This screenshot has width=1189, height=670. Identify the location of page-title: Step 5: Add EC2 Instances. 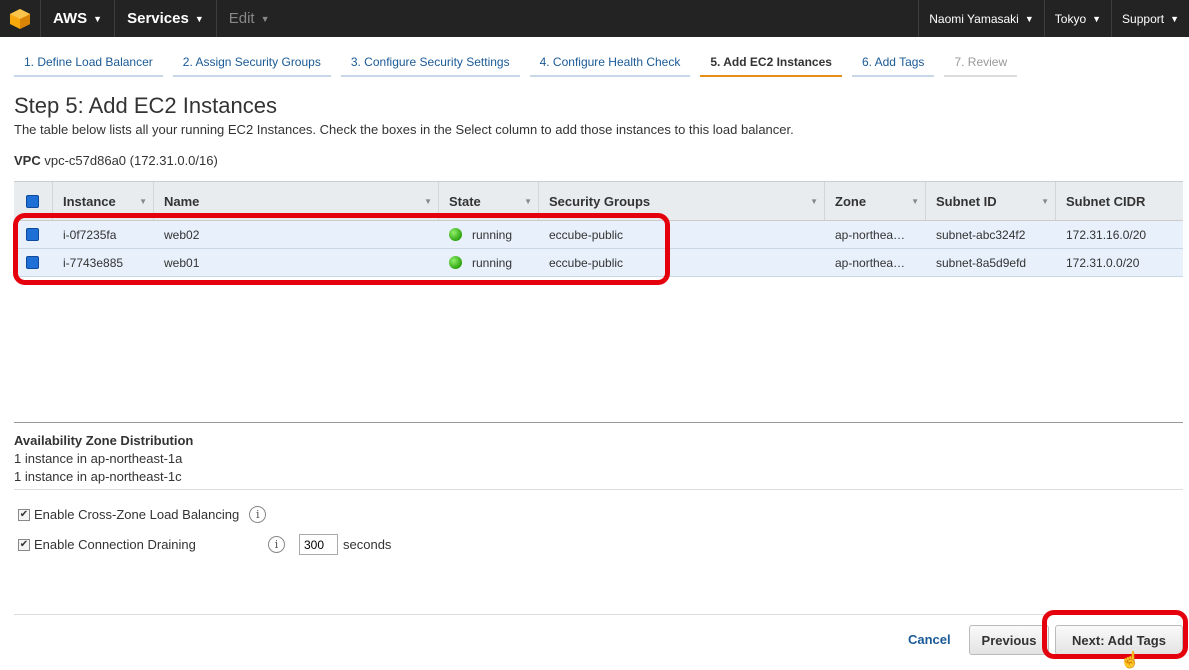
(145, 105).